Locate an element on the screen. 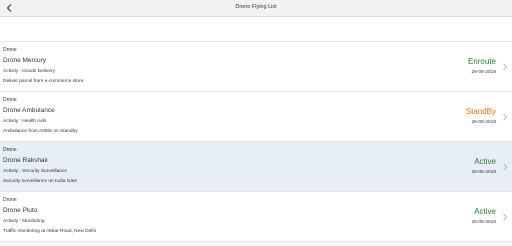  page-header: Drone Flying List is located at coordinates (256, 8).